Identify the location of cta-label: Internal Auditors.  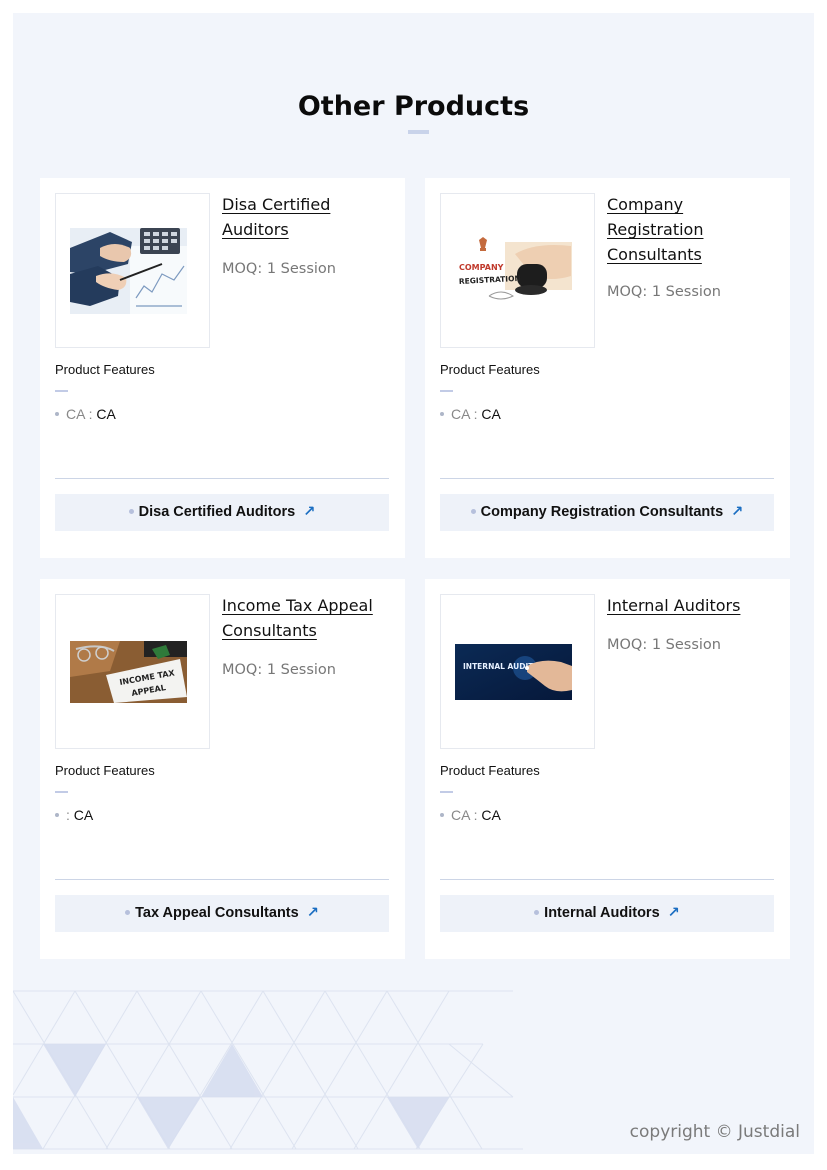
(602, 913).